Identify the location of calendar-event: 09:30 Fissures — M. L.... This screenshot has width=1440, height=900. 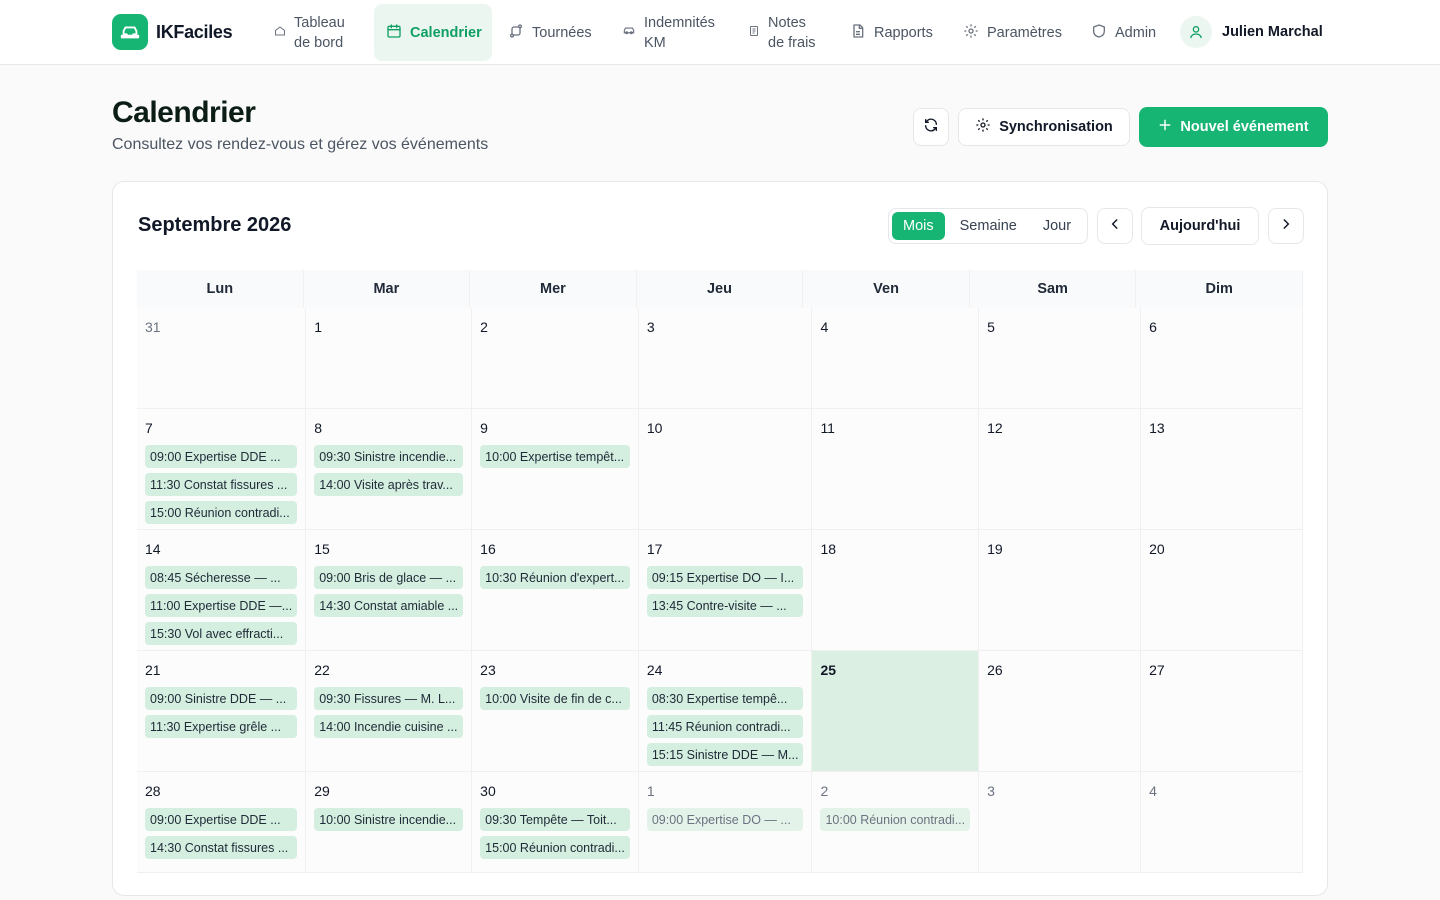
(389, 698).